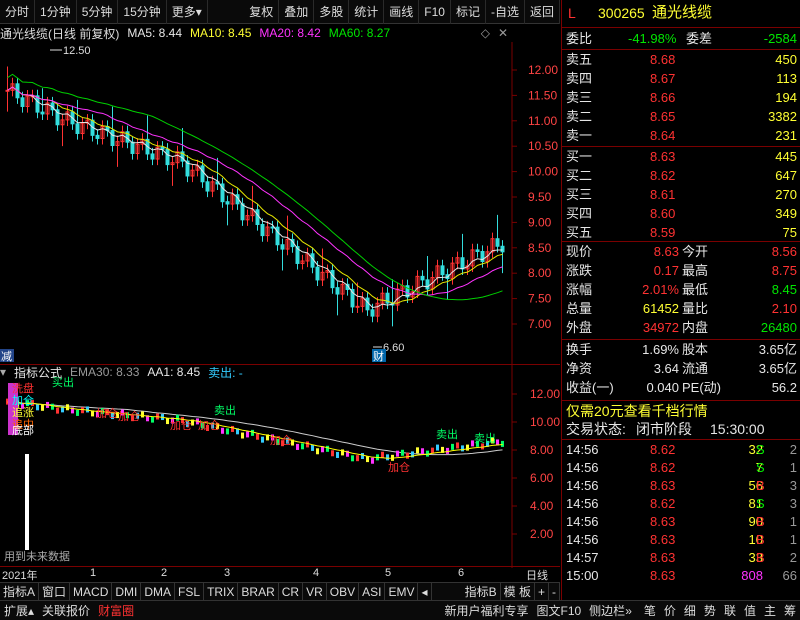  I want to click on f10-button: F10, so click(435, 12).